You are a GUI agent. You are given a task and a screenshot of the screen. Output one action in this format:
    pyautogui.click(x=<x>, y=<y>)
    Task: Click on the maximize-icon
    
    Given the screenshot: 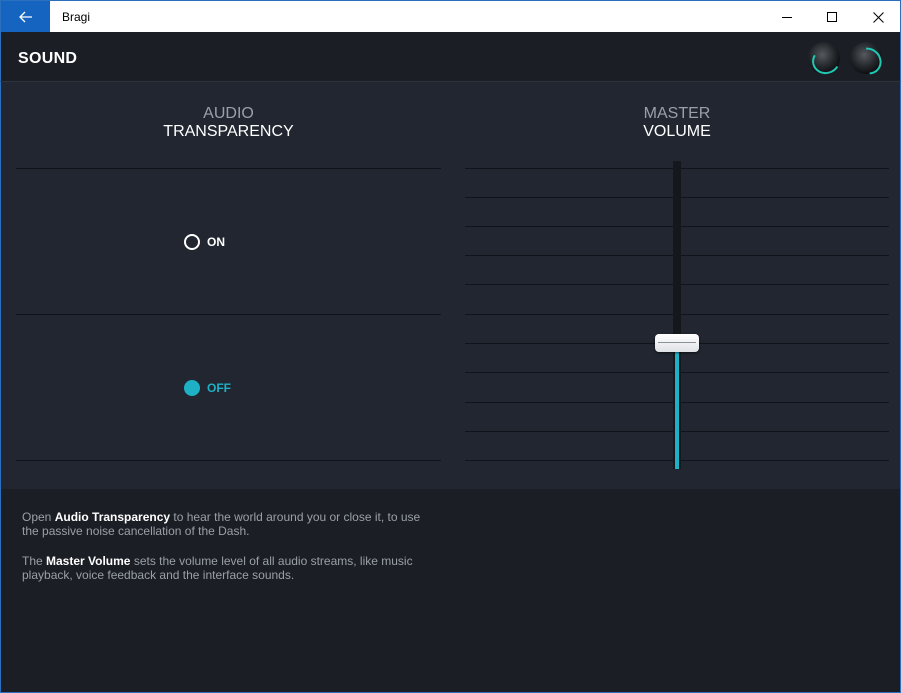 What is the action you would take?
    pyautogui.click(x=831, y=16)
    